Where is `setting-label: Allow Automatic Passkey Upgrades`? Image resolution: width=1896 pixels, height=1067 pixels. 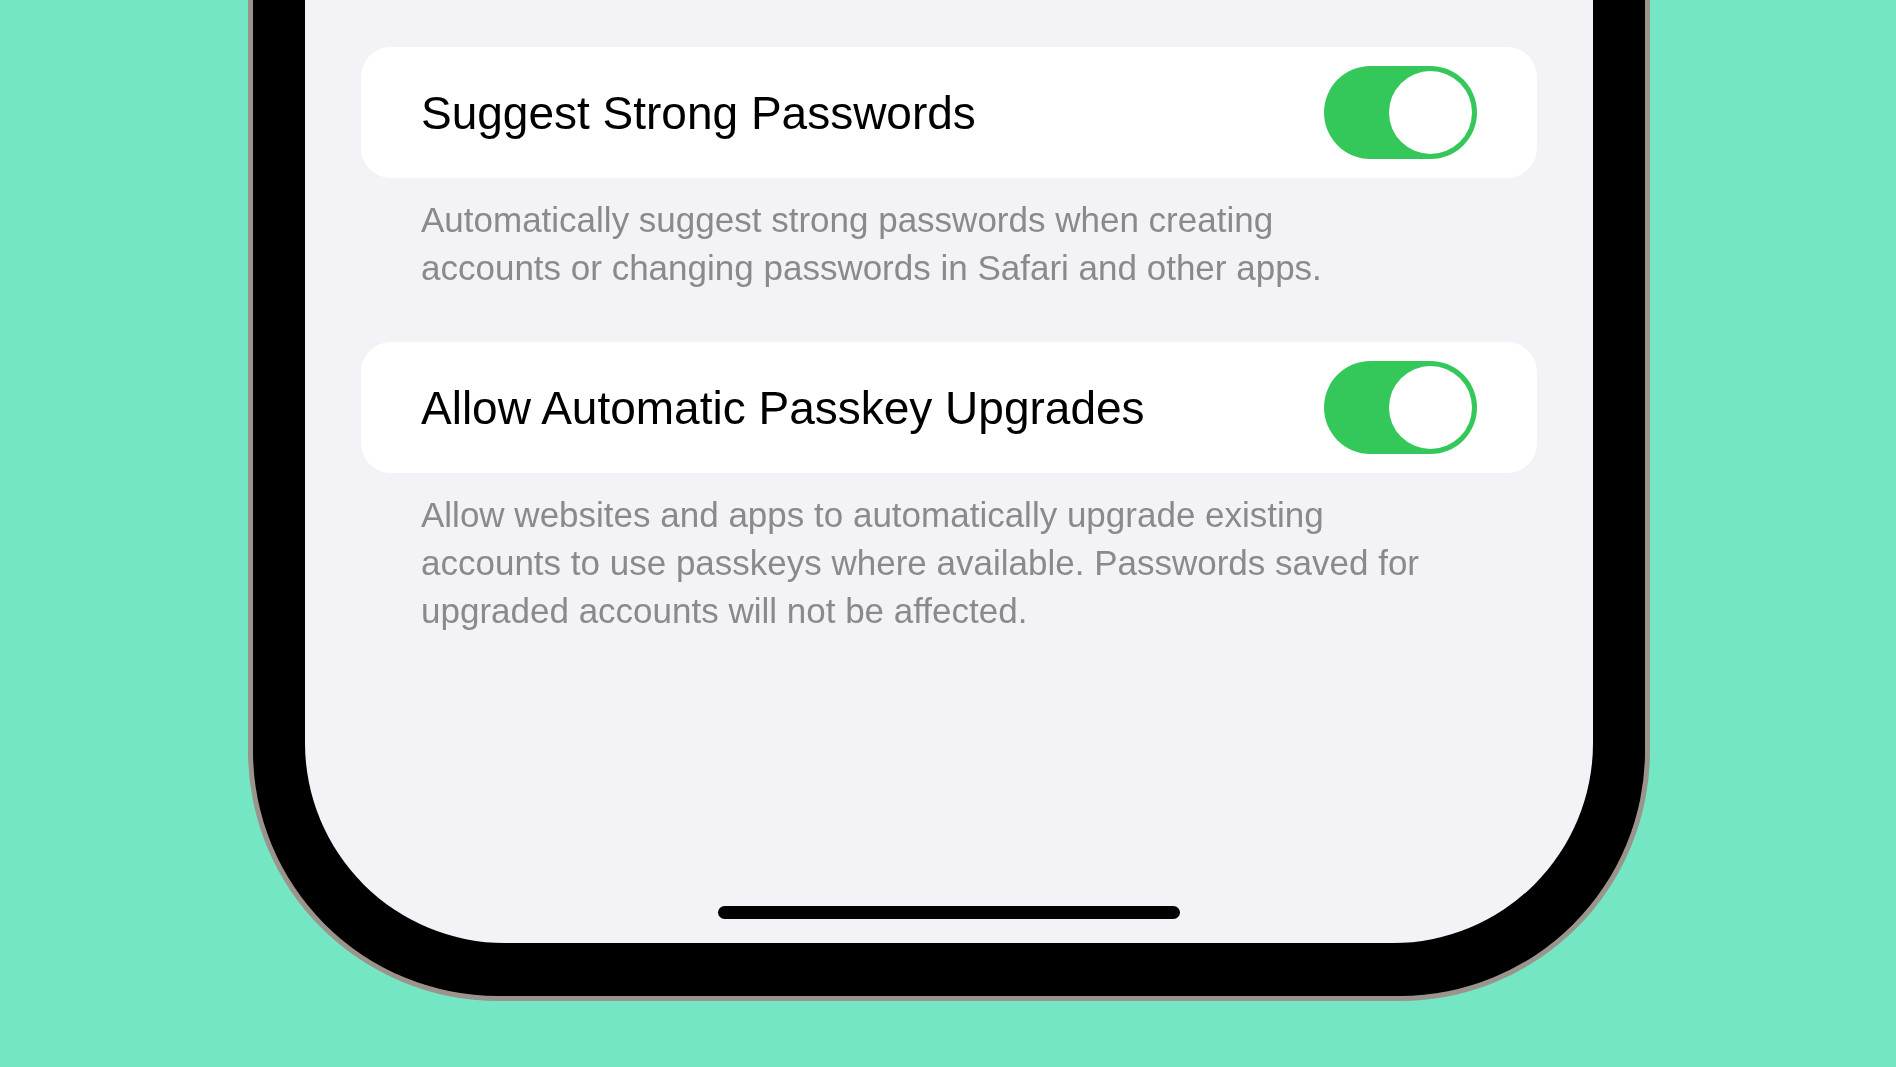 setting-label: Allow Automatic Passkey Upgrades is located at coordinates (783, 407).